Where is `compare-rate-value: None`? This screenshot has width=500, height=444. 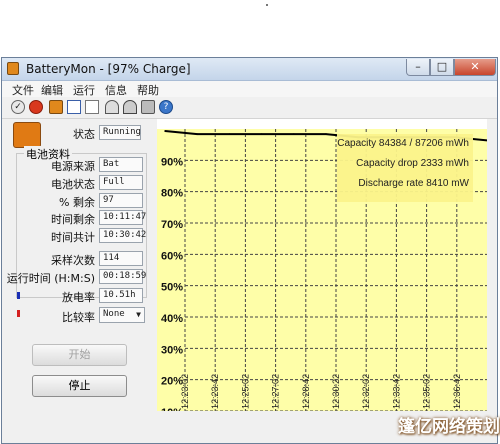
compare-rate-value: None is located at coordinates (114, 314).